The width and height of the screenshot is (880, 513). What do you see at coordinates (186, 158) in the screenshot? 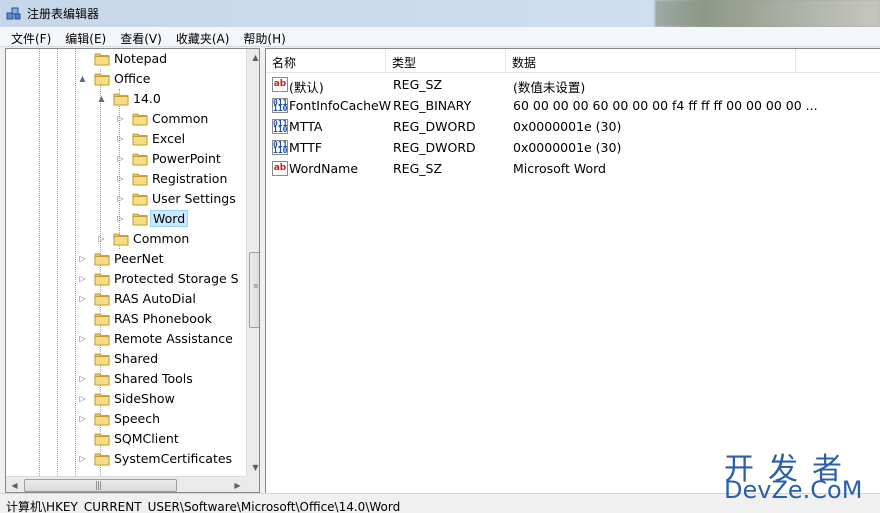
I see `tree-item-label: PowerPoint` at bounding box center [186, 158].